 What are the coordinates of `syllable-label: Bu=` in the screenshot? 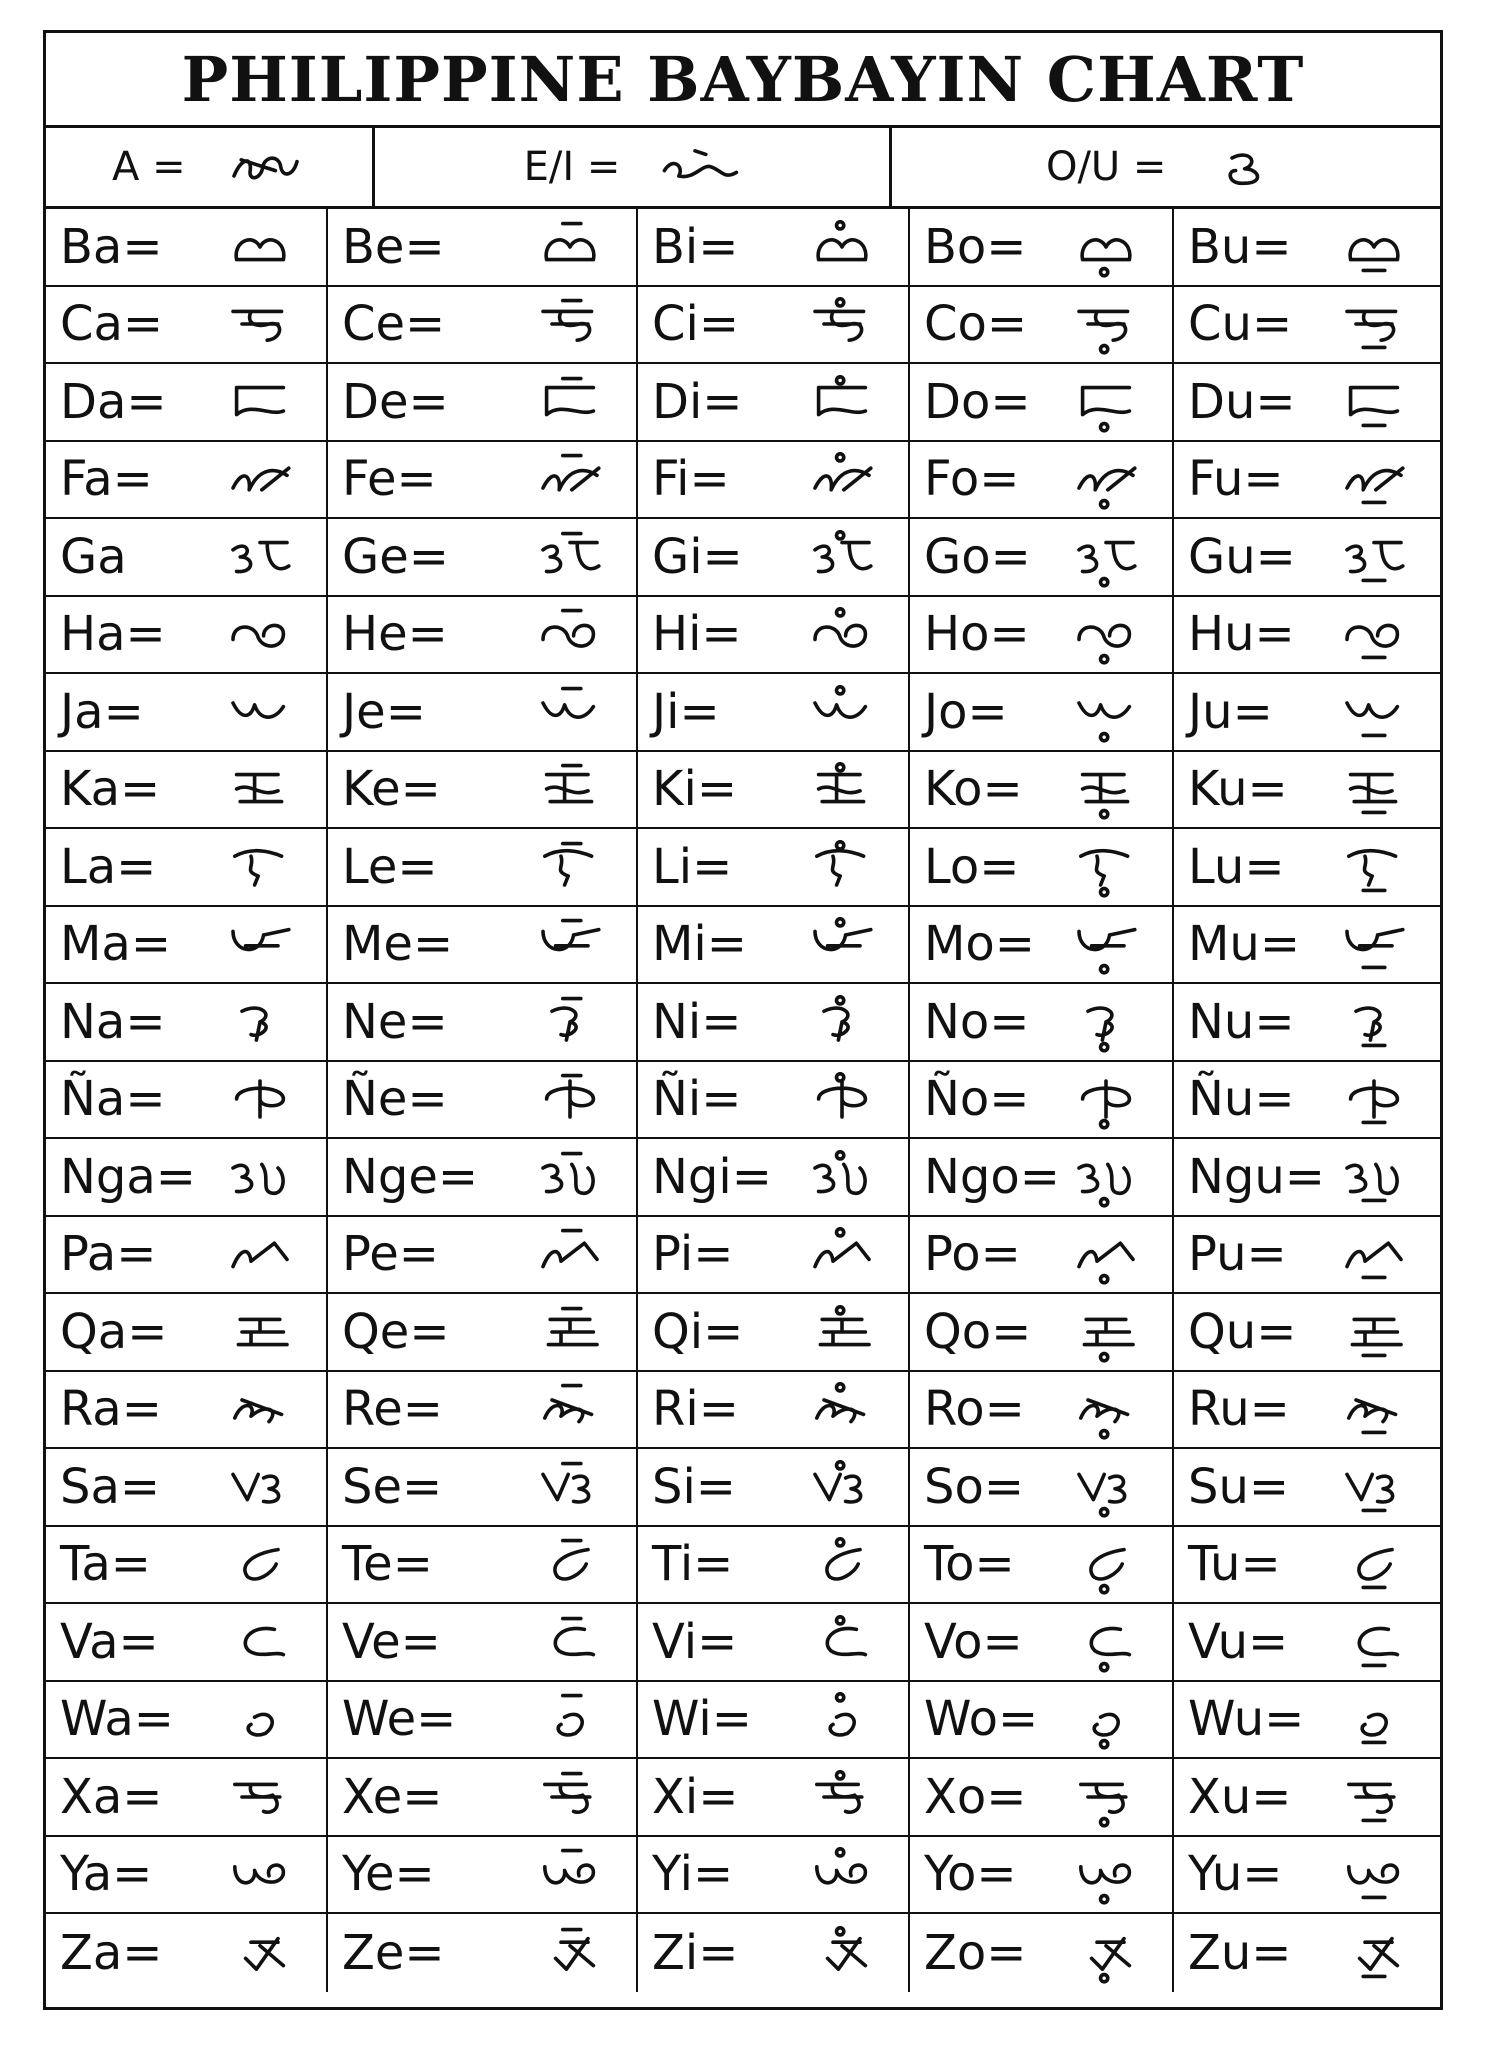 It's located at (1240, 246).